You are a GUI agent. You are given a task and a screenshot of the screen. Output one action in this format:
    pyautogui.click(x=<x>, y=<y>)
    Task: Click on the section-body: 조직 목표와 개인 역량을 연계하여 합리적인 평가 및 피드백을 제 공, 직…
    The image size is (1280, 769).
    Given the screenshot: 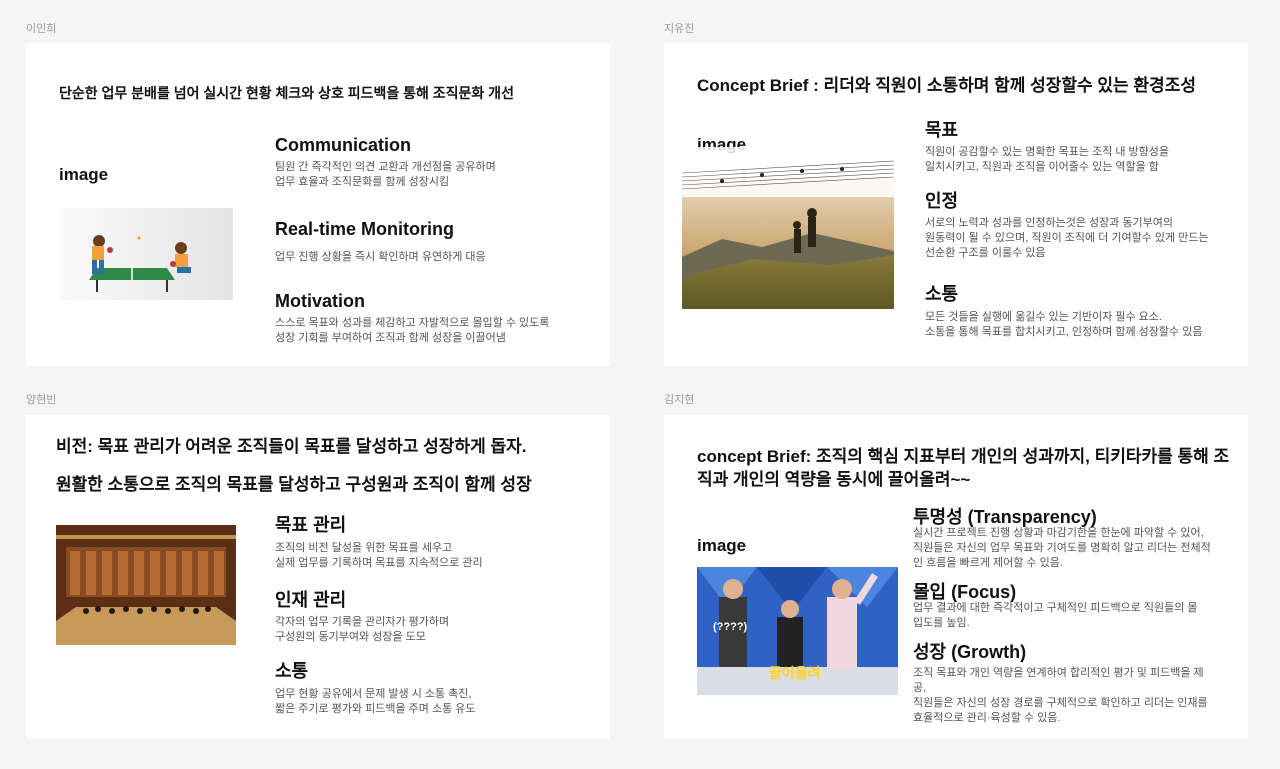 What is the action you would take?
    pyautogui.click(x=1060, y=695)
    